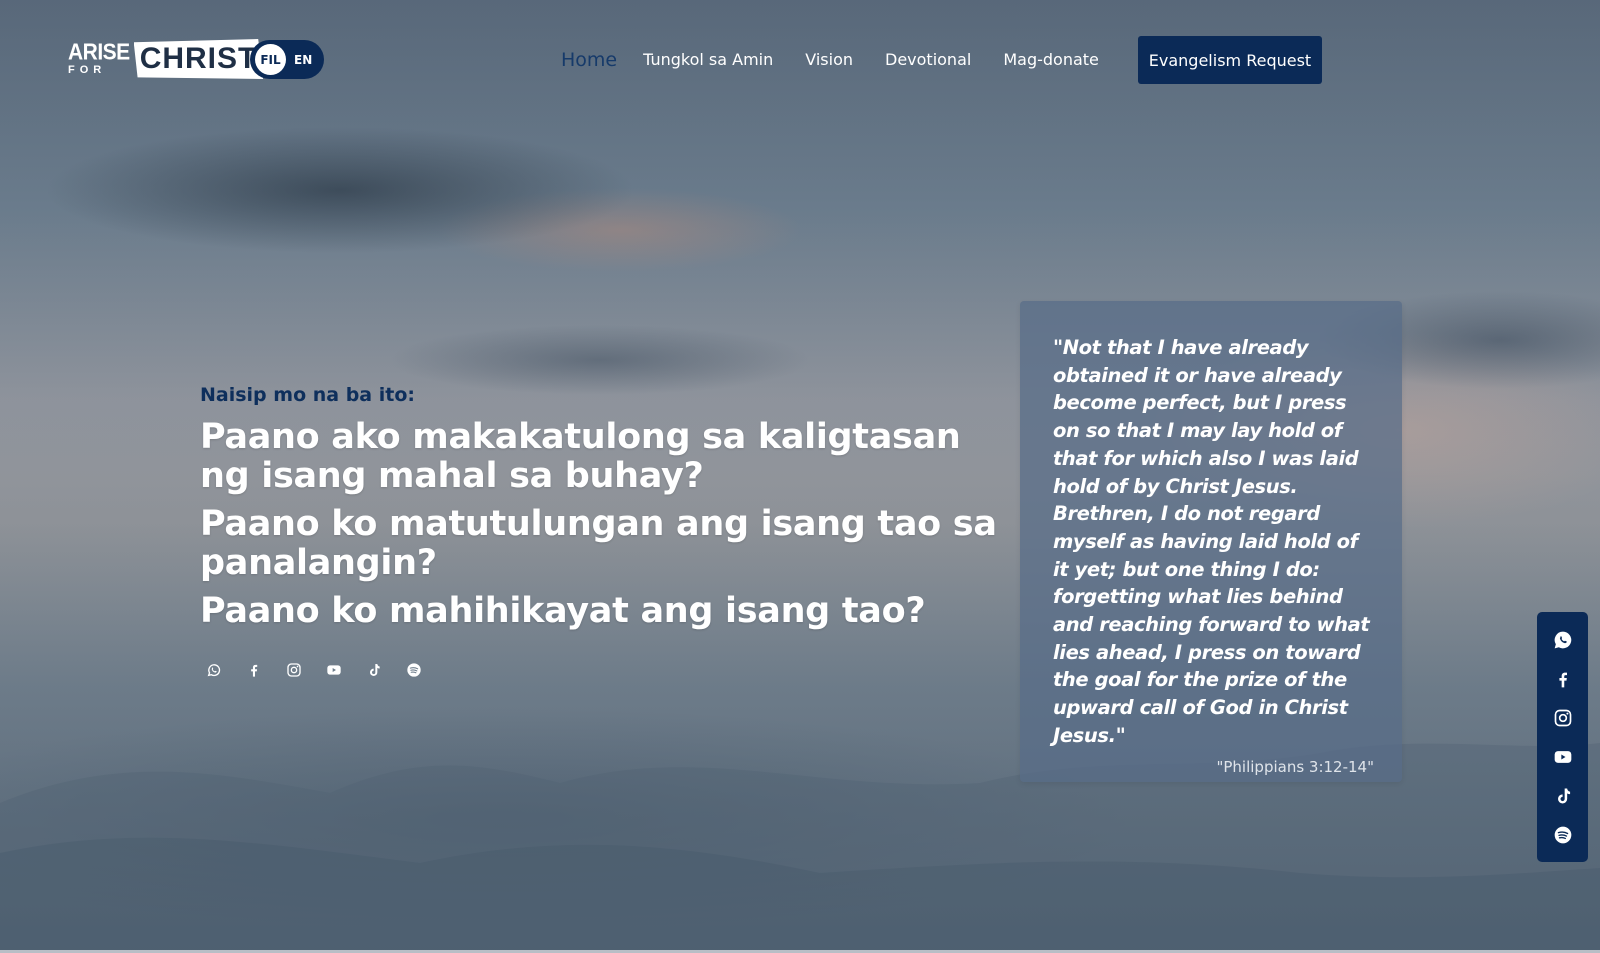 This screenshot has height=953, width=1600. What do you see at coordinates (99, 52) in the screenshot?
I see `logo-arise: ARISE` at bounding box center [99, 52].